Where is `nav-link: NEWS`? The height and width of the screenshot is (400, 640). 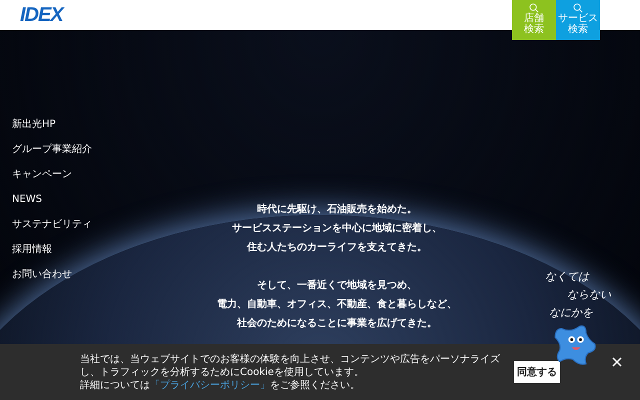 nav-link: NEWS is located at coordinates (27, 200).